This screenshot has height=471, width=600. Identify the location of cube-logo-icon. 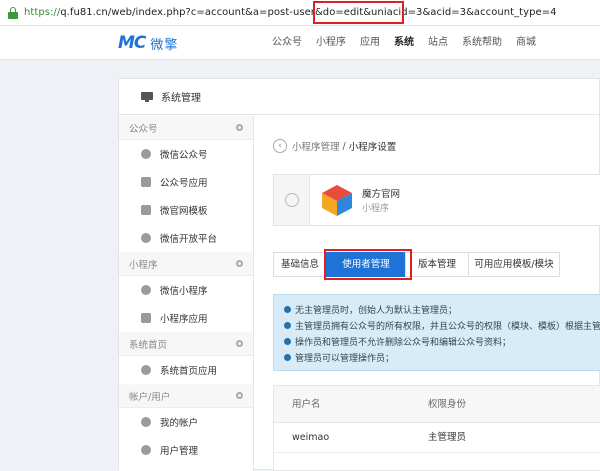
(337, 200).